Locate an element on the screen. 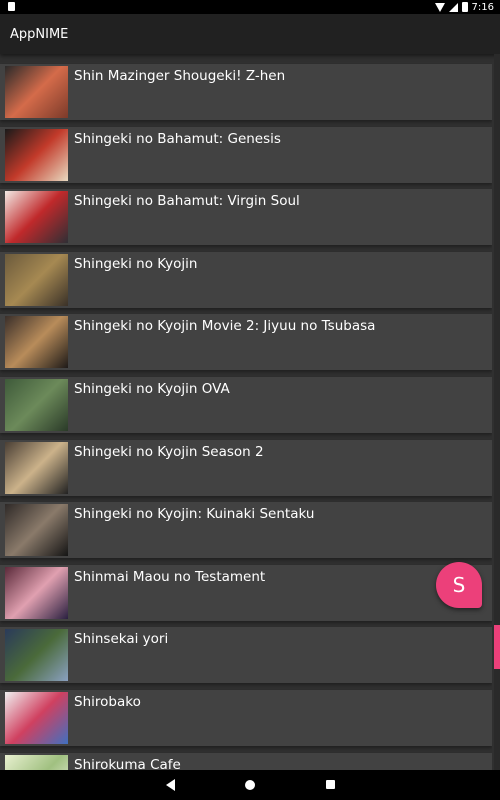 The image size is (500, 800). status-bar: 7:16 is located at coordinates (250, 7).